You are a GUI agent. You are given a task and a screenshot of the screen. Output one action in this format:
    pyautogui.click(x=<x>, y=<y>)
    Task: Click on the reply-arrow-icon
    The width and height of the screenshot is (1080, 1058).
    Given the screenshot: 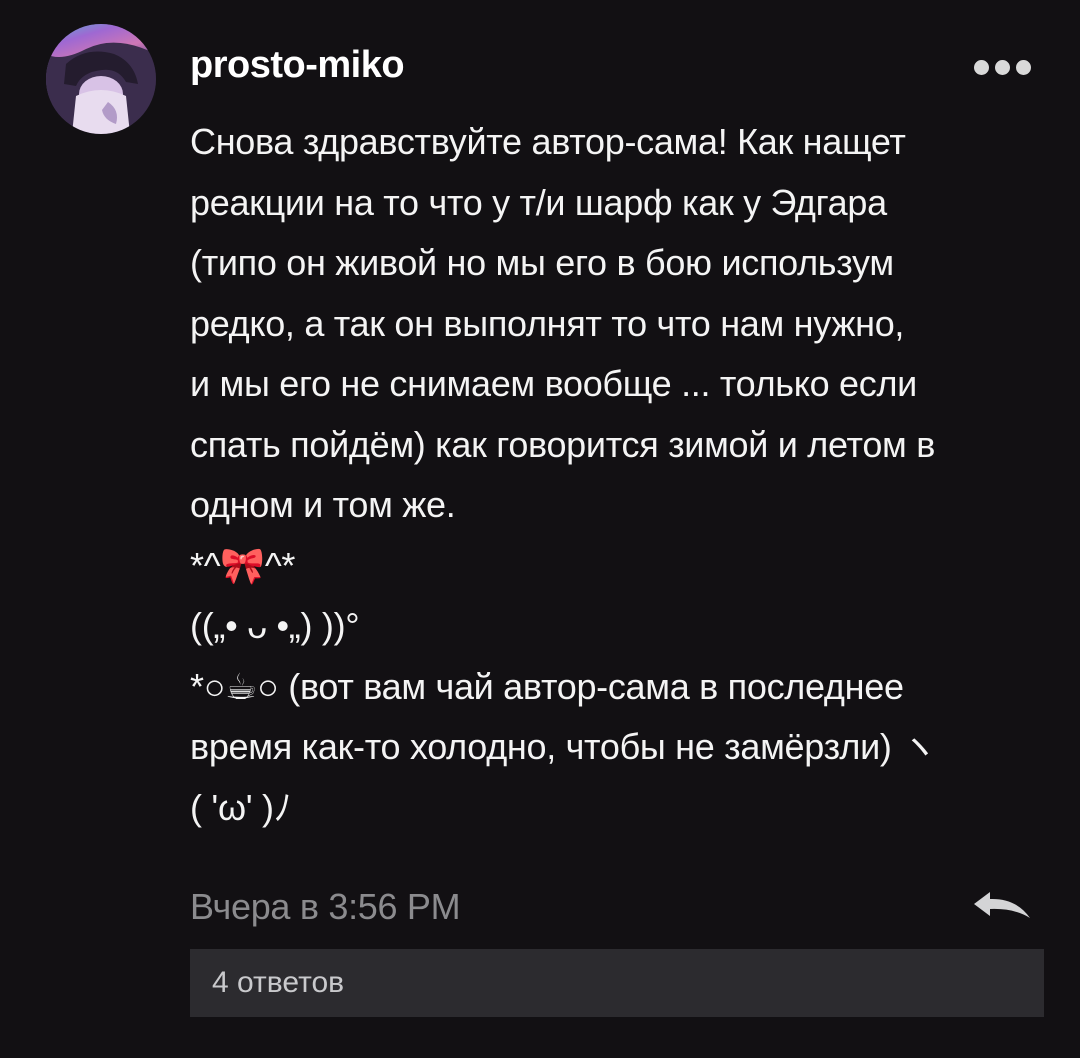 What is the action you would take?
    pyautogui.click(x=1002, y=905)
    